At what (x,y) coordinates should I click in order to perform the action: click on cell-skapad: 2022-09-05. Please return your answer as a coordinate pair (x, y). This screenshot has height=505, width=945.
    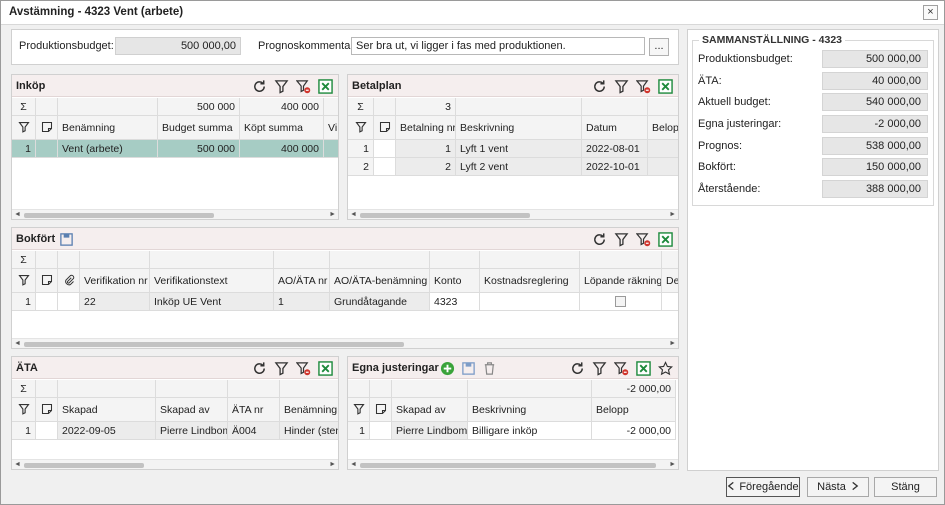
    Looking at the image, I should click on (107, 431).